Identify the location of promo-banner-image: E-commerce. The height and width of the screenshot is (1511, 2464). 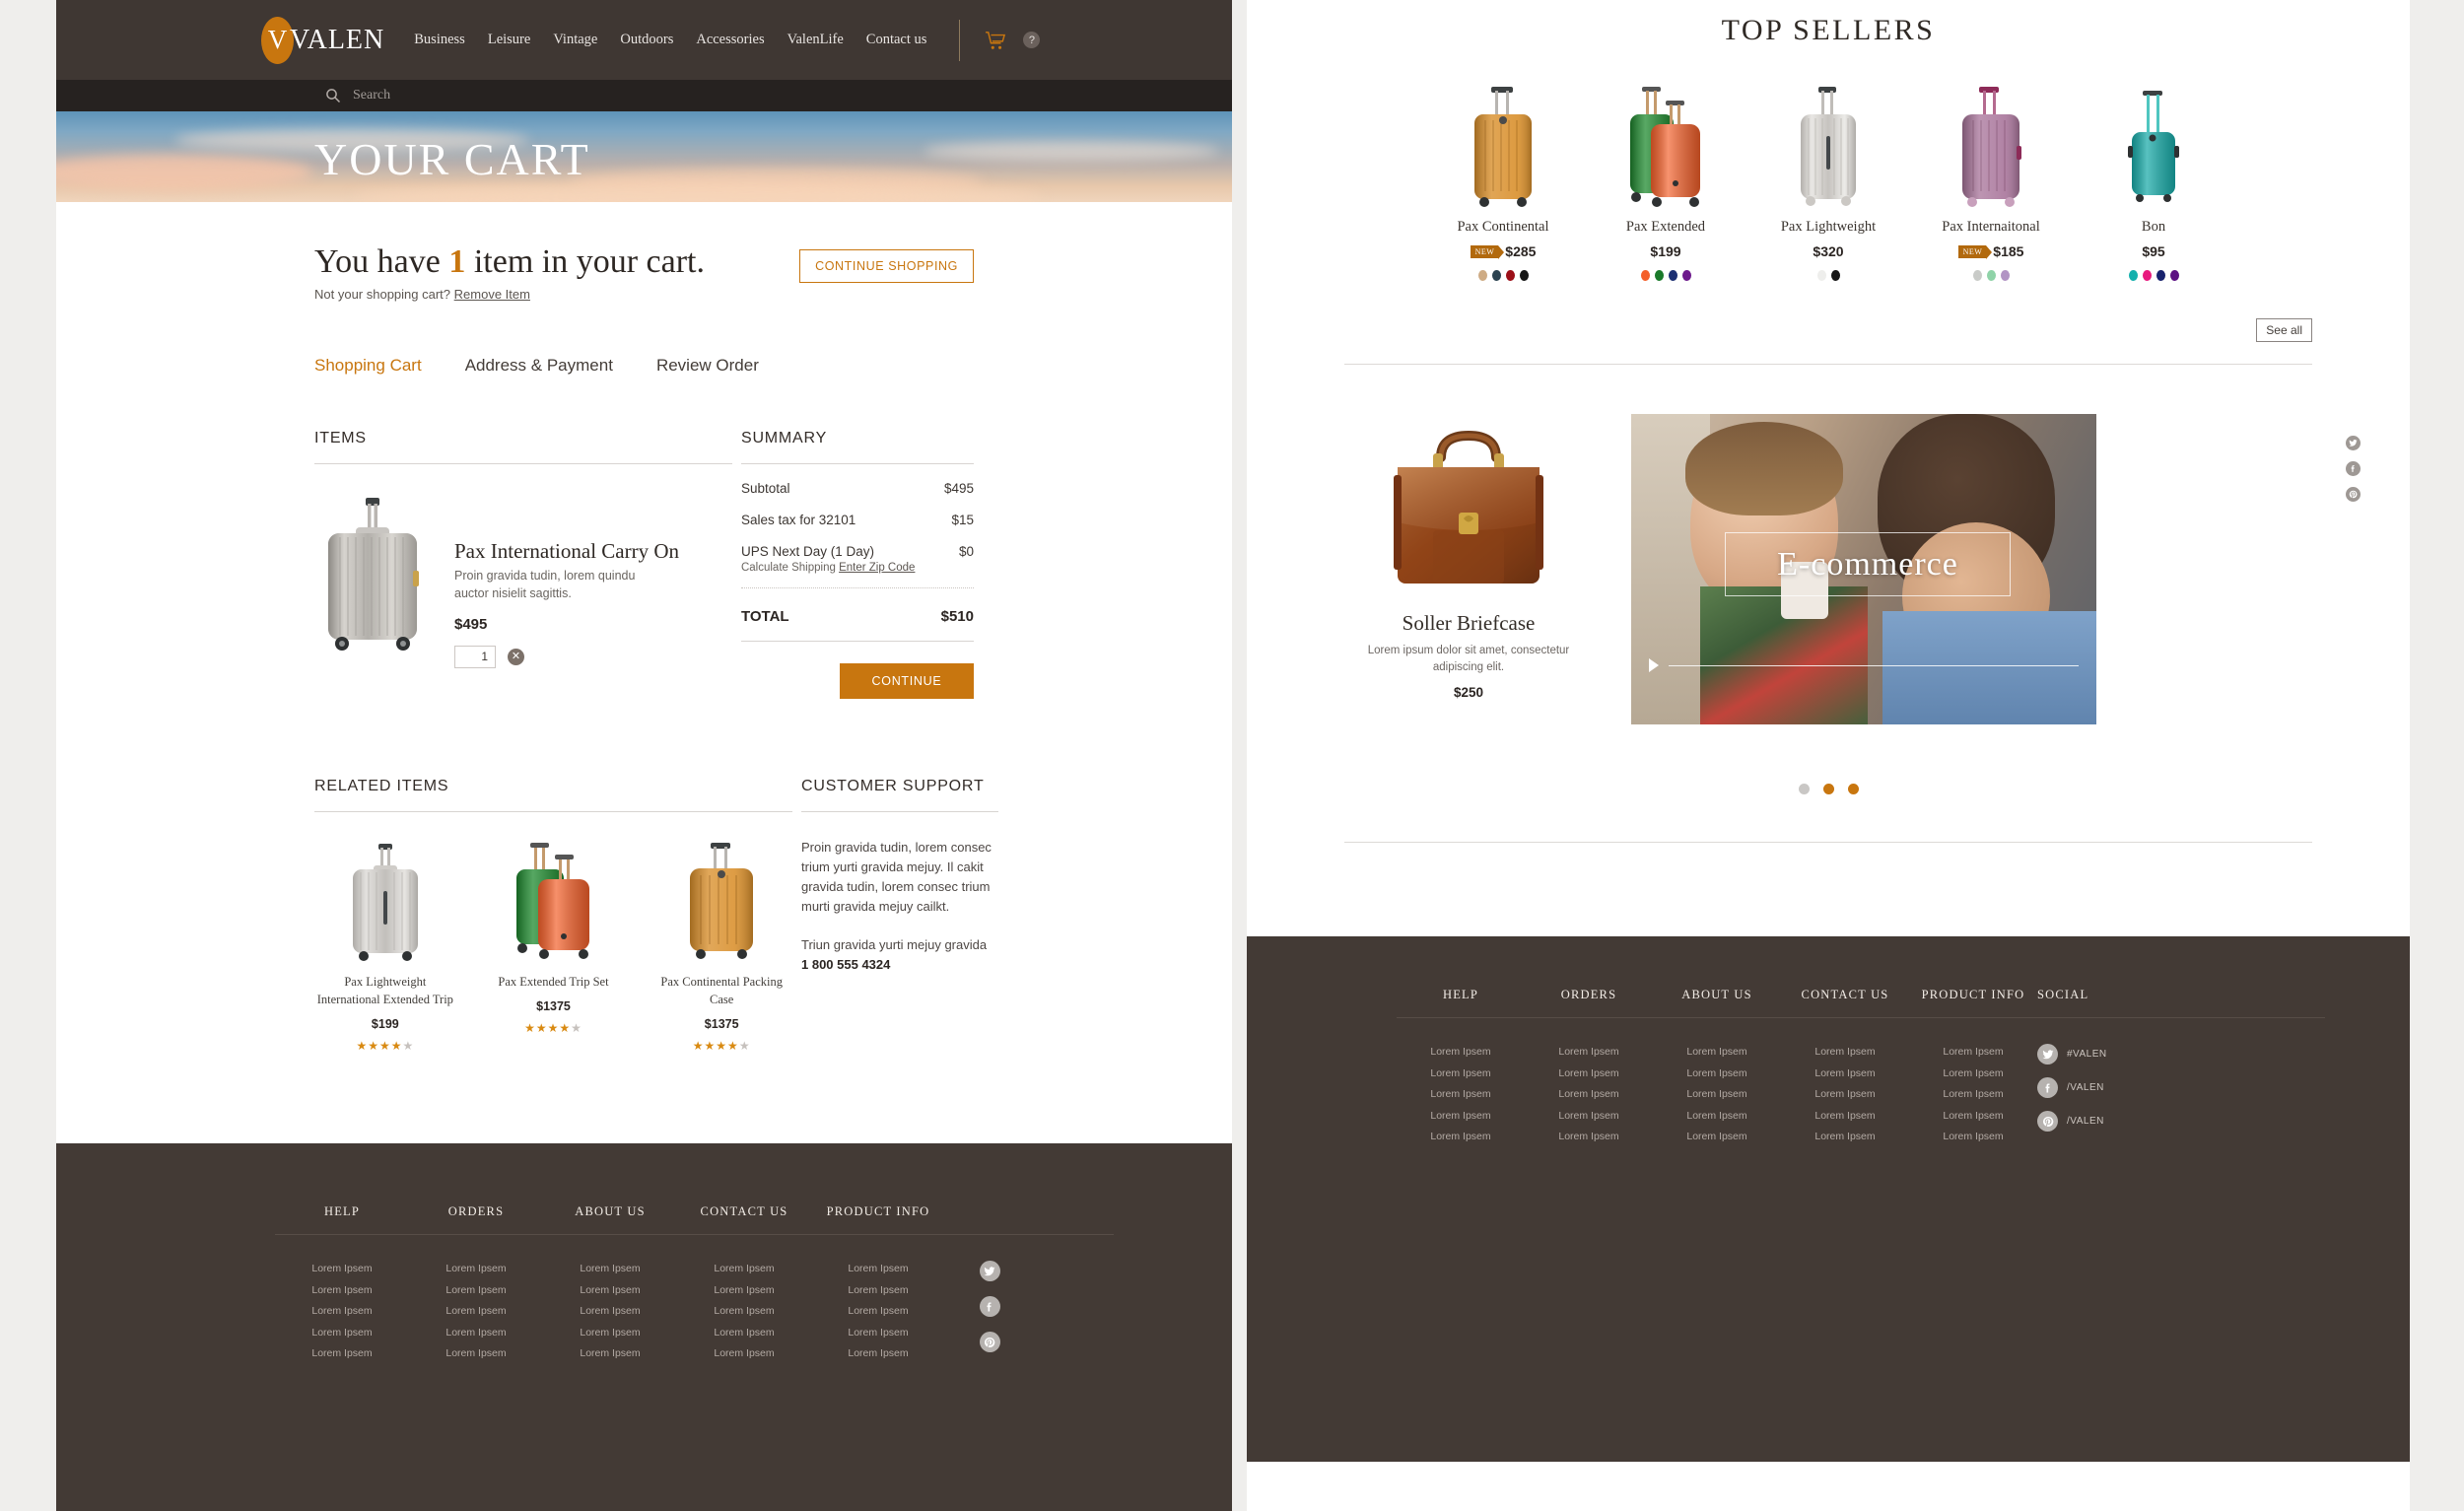
(1863, 569).